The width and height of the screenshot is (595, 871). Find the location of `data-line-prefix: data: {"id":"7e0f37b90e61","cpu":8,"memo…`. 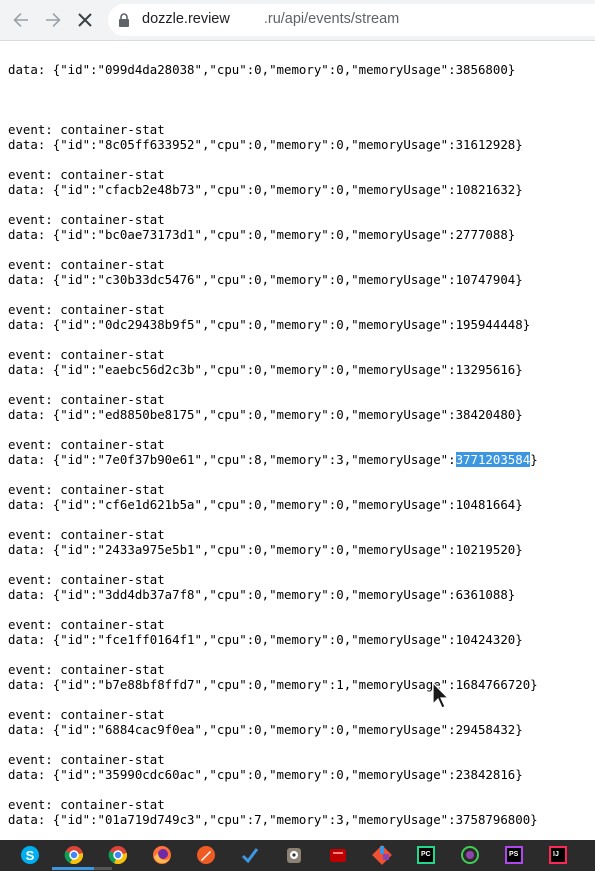

data-line-prefix: data: {"id":"7e0f37b90e61","cpu":8,"memo… is located at coordinates (232, 459).